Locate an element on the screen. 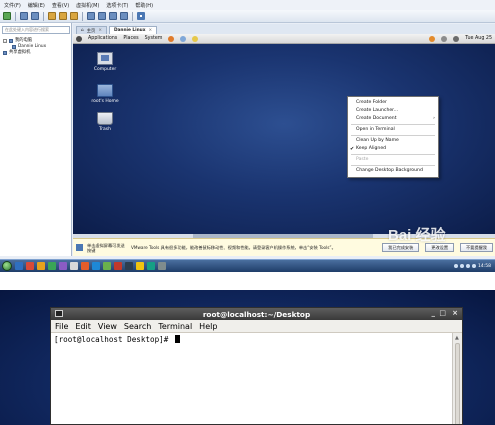 This screenshot has height=425, width=495. tab-home: ⌂ 主页 × is located at coordinates (91, 30).